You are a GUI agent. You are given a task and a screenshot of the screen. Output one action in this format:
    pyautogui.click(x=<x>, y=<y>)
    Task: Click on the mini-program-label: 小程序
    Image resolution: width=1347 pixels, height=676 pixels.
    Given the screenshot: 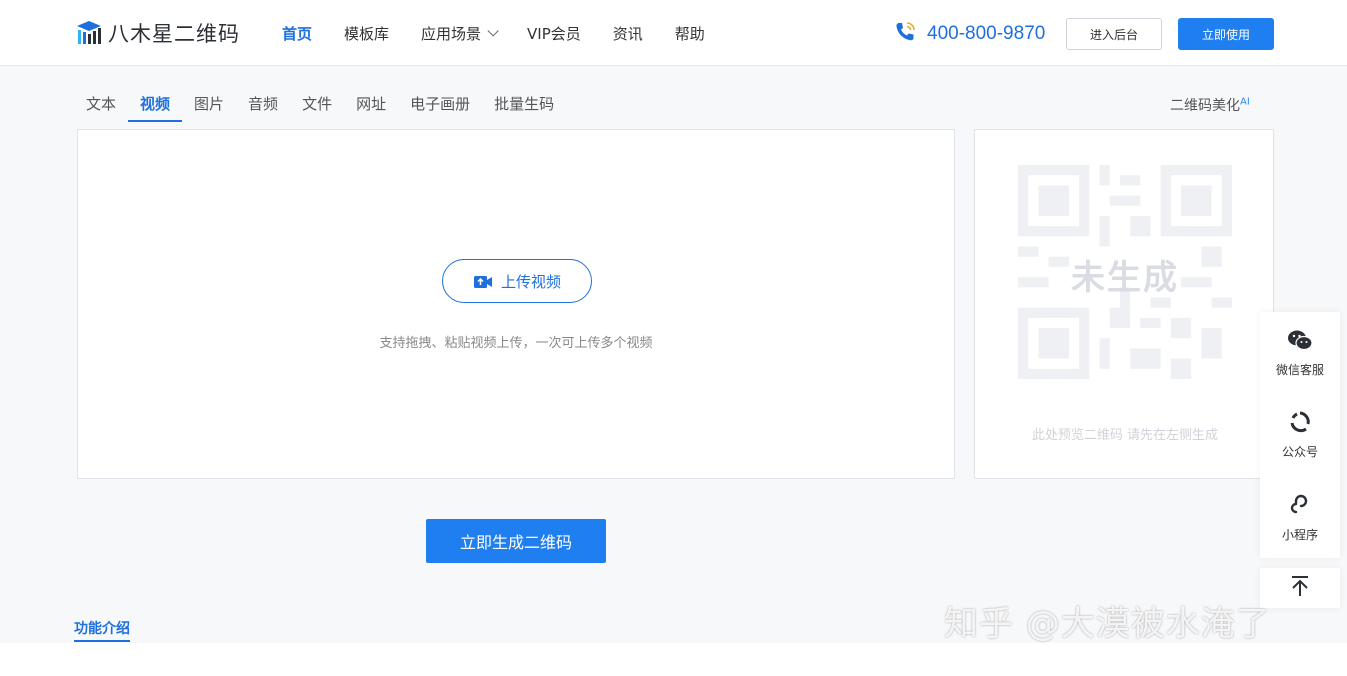 What is the action you would take?
    pyautogui.click(x=1299, y=534)
    